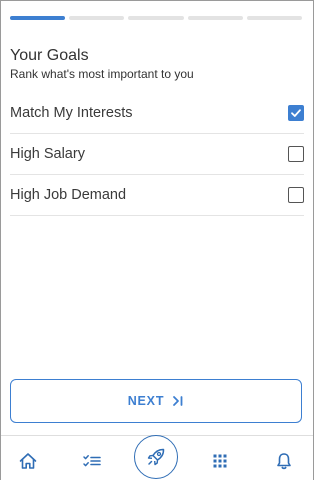  I want to click on checkbox-checked, so click(296, 113).